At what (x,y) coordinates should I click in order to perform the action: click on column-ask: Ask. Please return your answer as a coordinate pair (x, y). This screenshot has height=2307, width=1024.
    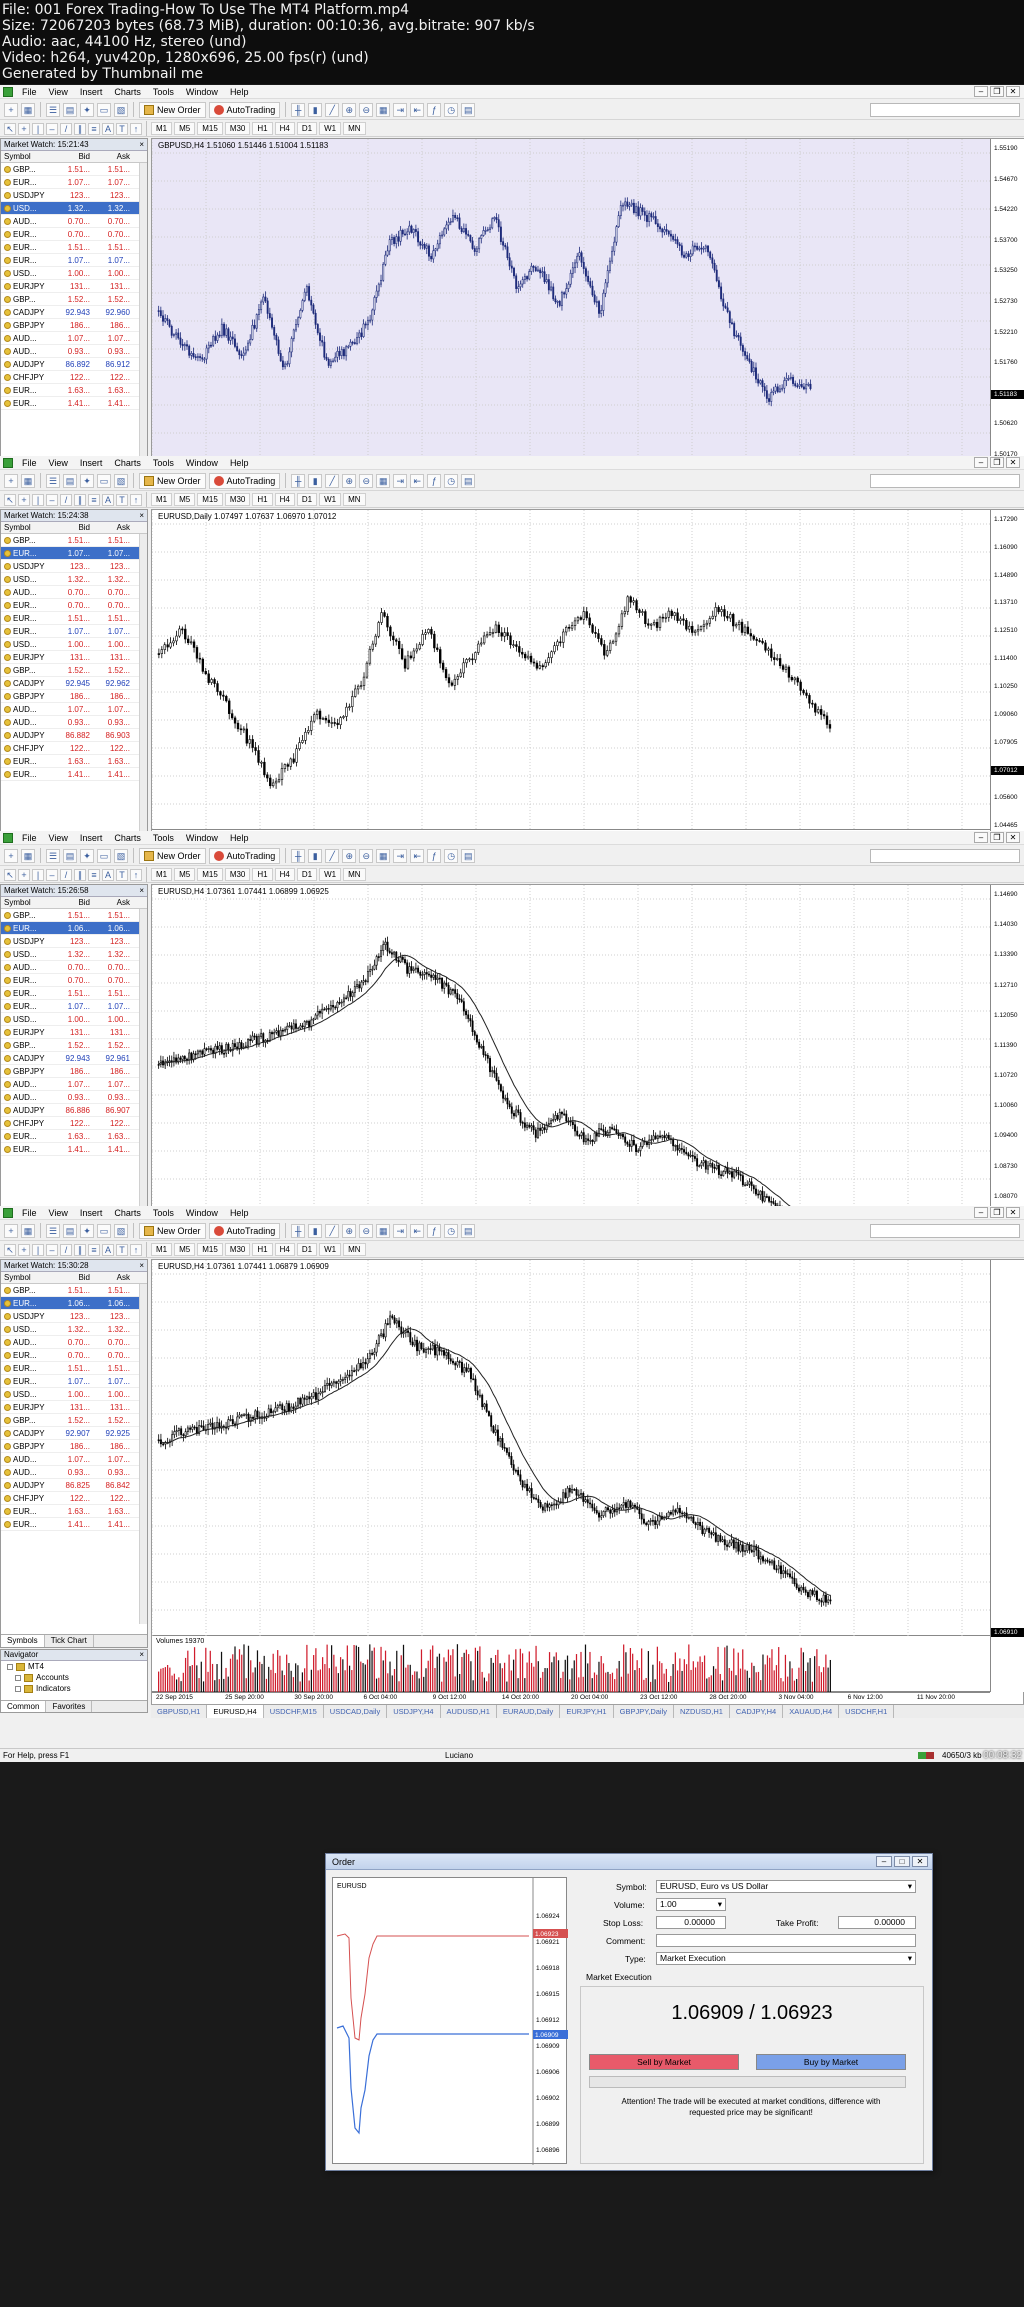
    Looking at the image, I should click on (113, 1277).